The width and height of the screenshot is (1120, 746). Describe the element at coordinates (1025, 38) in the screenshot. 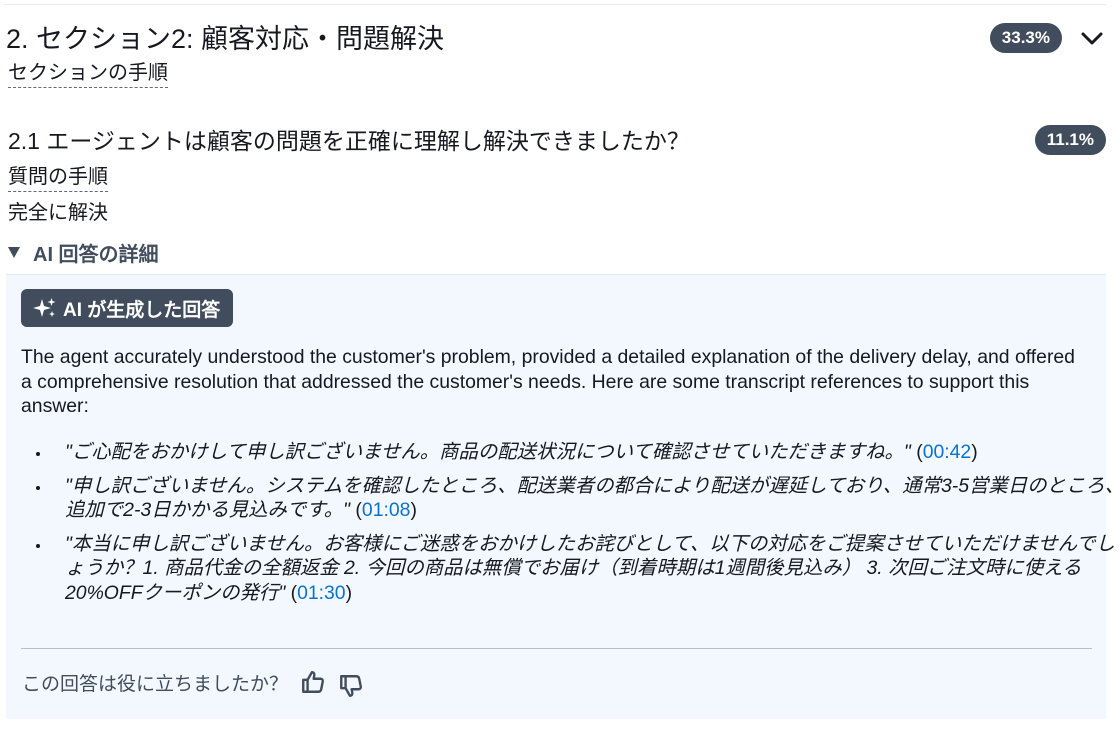

I see `section-score-badge: 33.3%` at that location.